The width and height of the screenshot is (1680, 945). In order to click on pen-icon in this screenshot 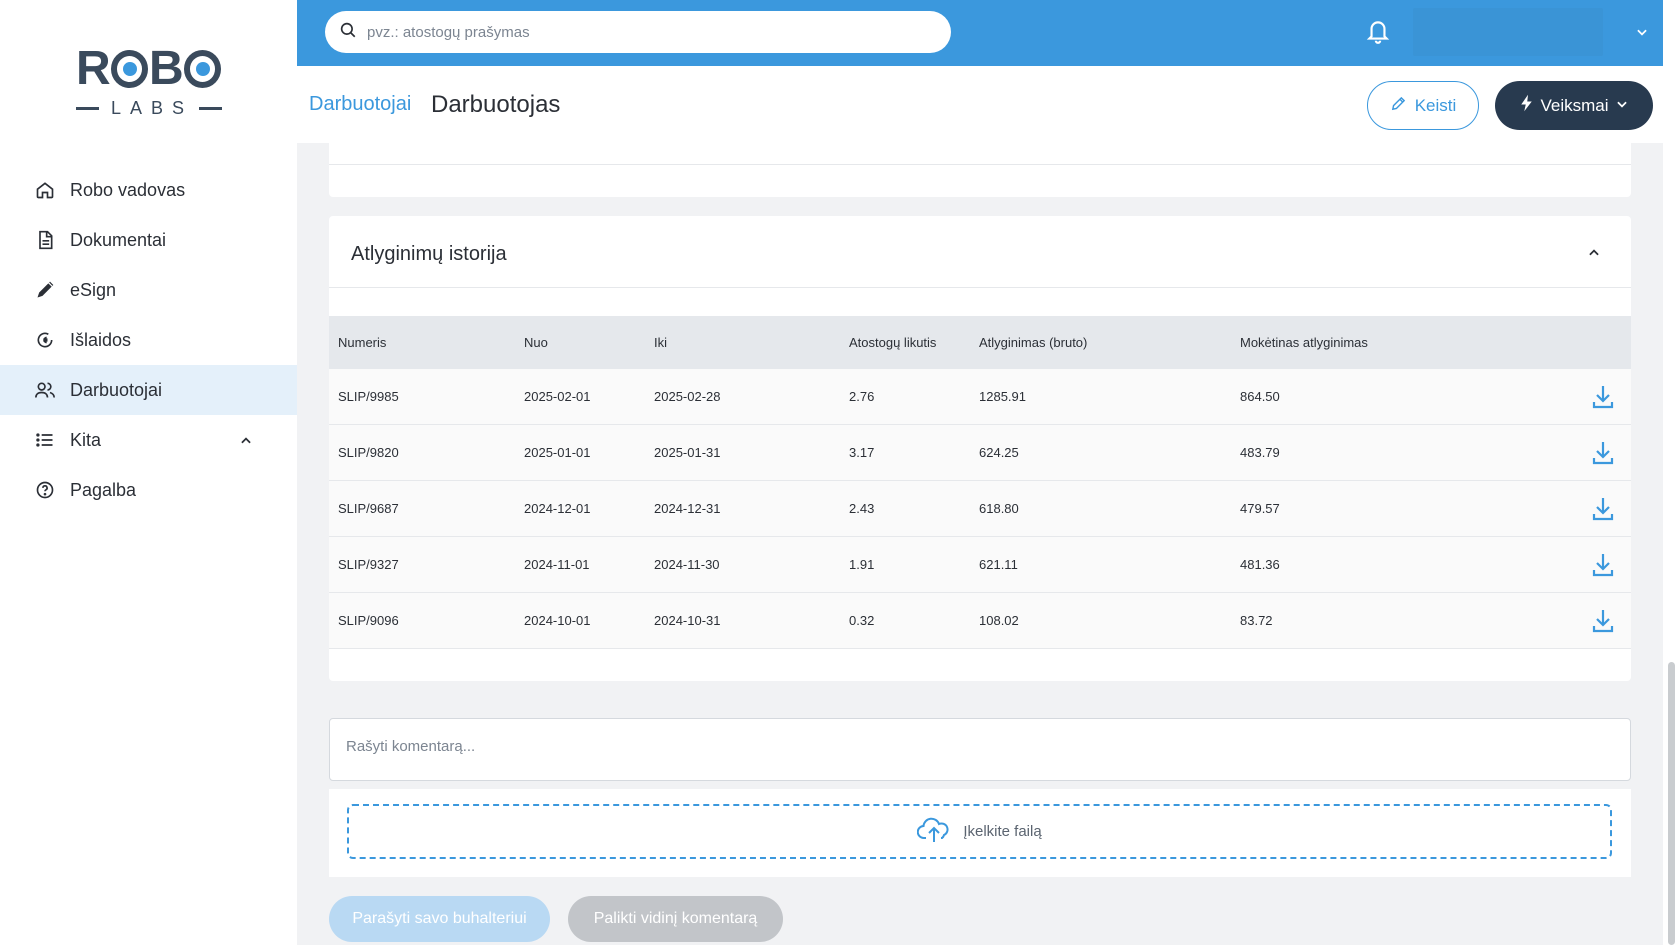, I will do `click(45, 290)`.